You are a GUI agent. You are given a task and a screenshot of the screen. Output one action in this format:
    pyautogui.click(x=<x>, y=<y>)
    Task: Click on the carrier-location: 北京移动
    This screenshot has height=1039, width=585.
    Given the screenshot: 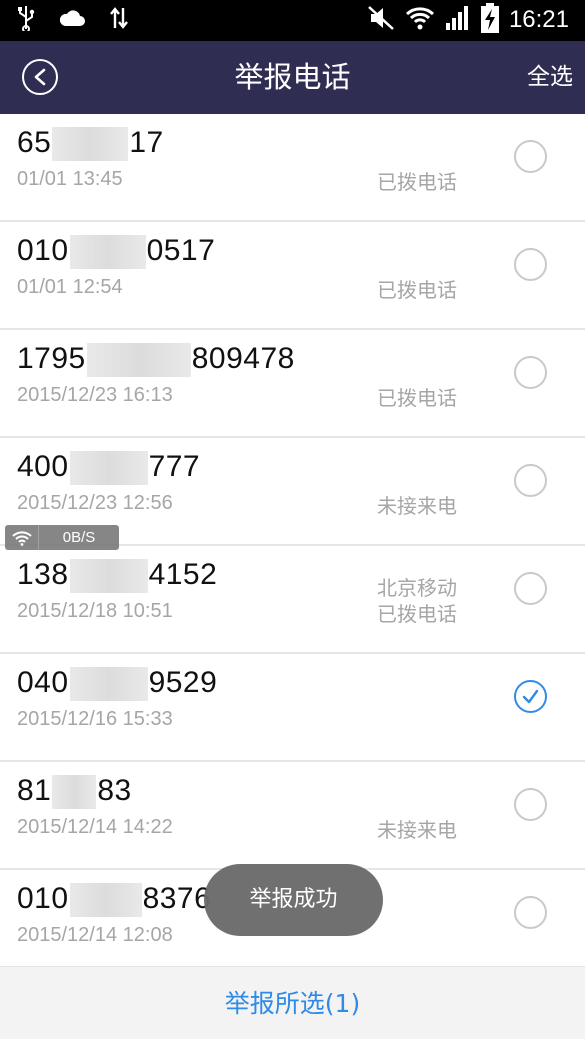 What is the action you would take?
    pyautogui.click(x=417, y=588)
    